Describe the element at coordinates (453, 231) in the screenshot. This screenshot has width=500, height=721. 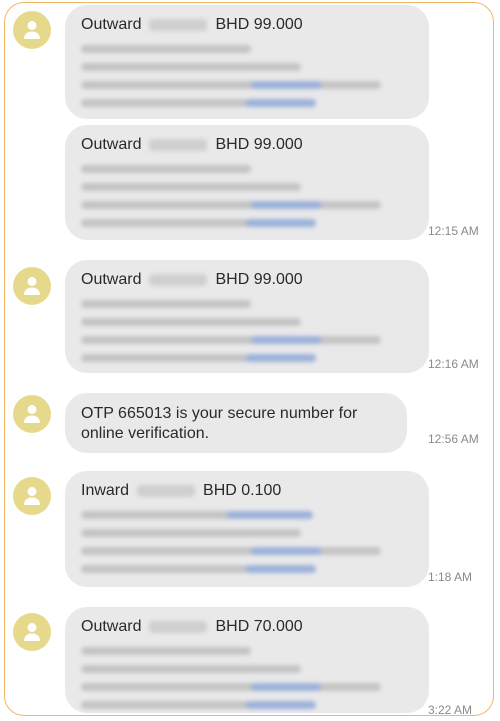
I see `message-timestamp: 12:15 AM` at that location.